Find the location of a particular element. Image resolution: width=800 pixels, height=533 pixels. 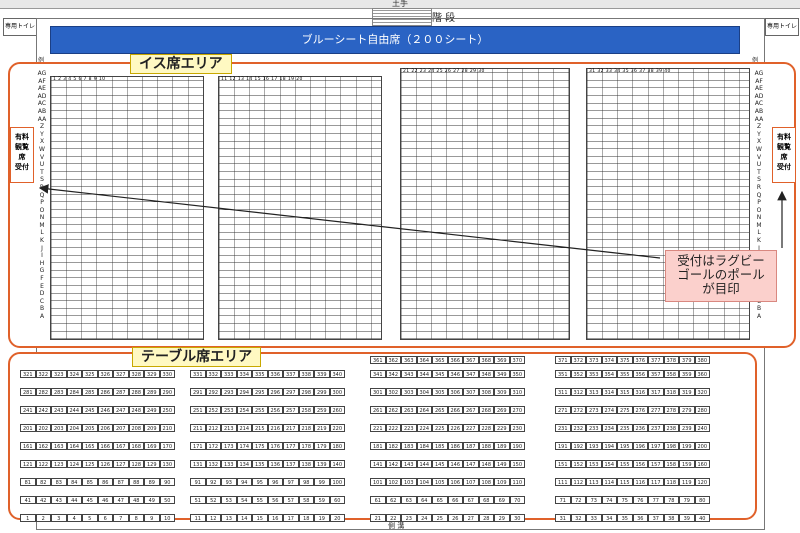

table-seat: 351 is located at coordinates (563, 374).